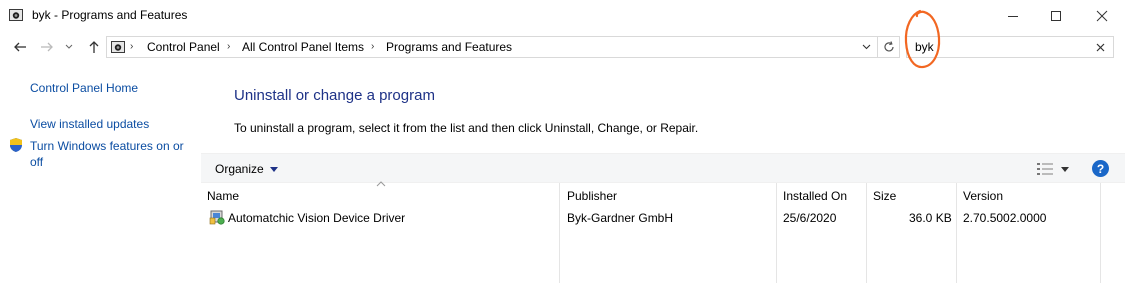  I want to click on title-bar: byk - Programs and Features, so click(562, 15).